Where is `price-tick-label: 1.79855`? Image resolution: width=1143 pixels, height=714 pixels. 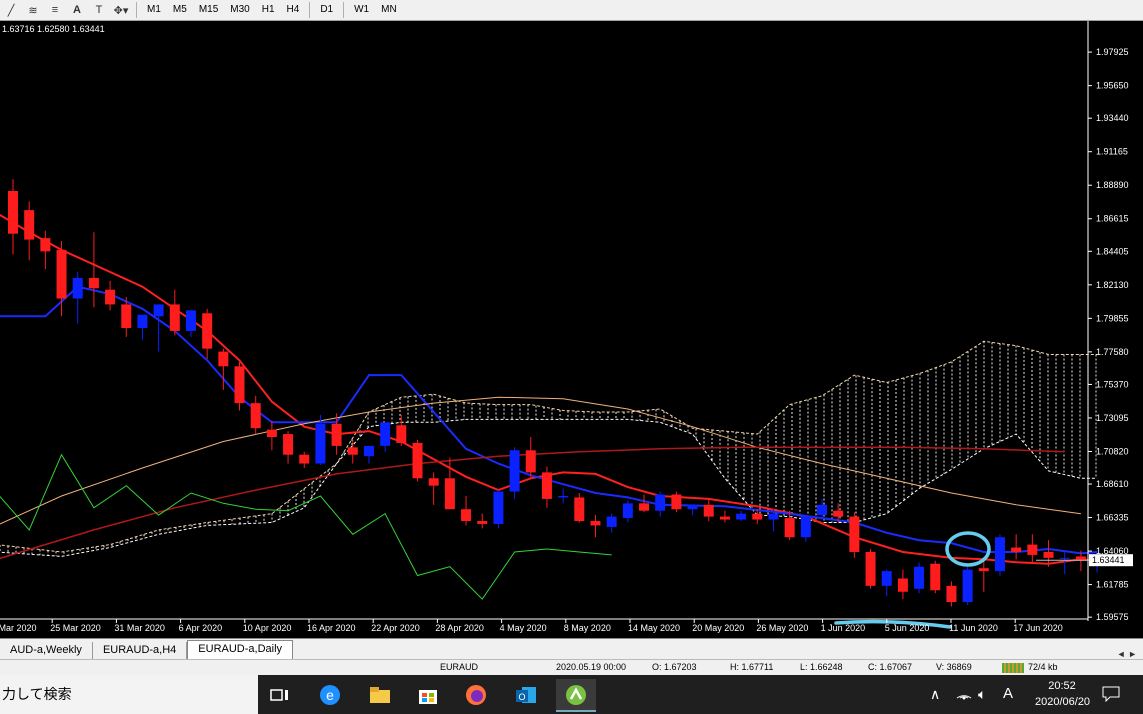
price-tick-label: 1.79855 is located at coordinates (1112, 318).